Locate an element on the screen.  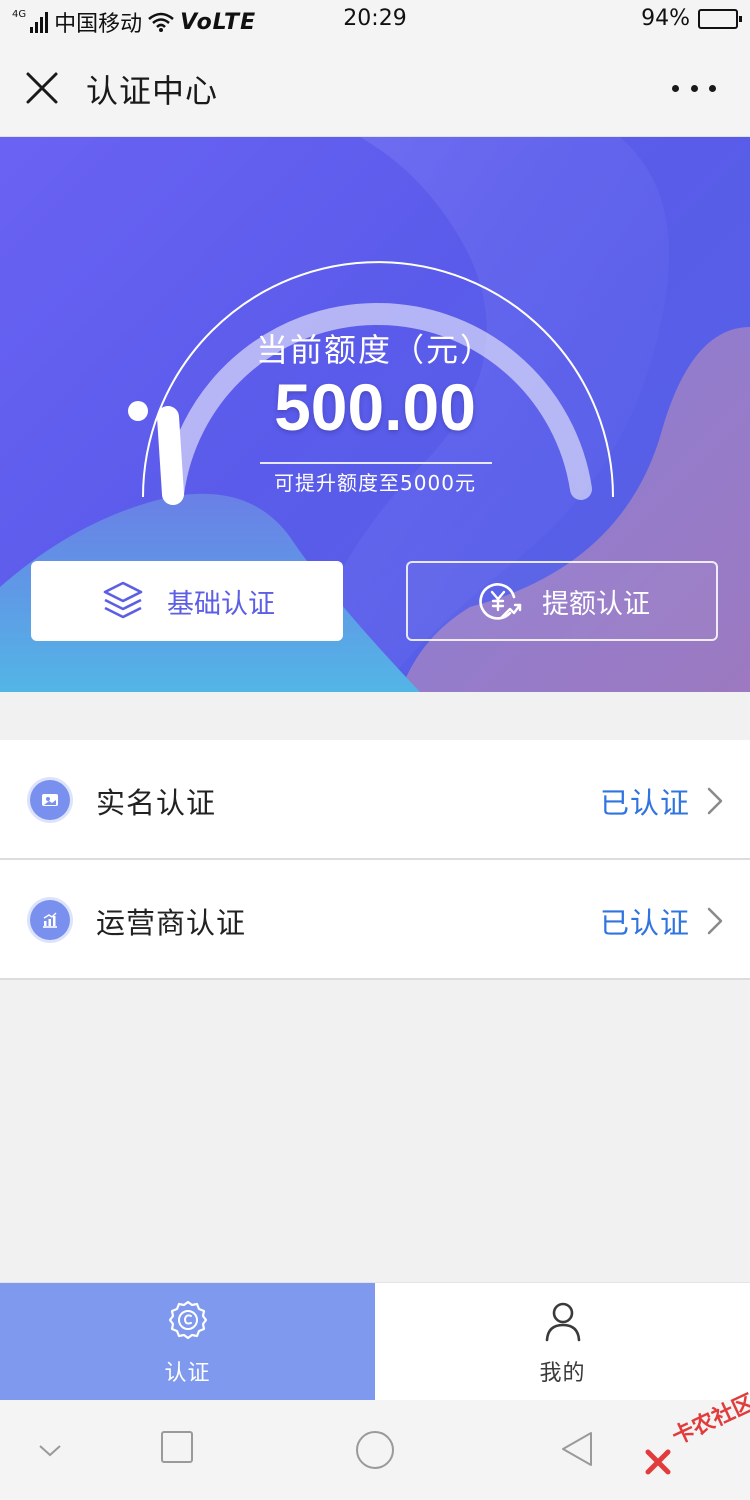
tab-bar: 认证 我的 is located at coordinates (375, 1341).